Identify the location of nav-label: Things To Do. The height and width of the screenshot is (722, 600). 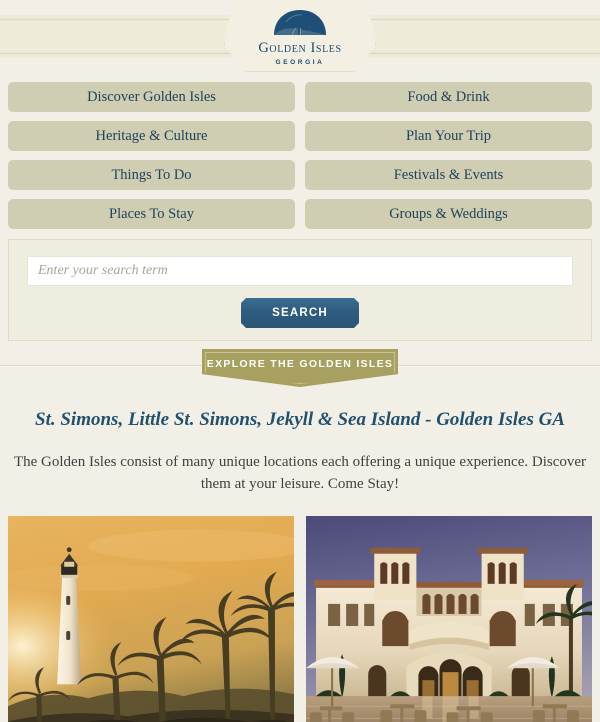
(151, 174).